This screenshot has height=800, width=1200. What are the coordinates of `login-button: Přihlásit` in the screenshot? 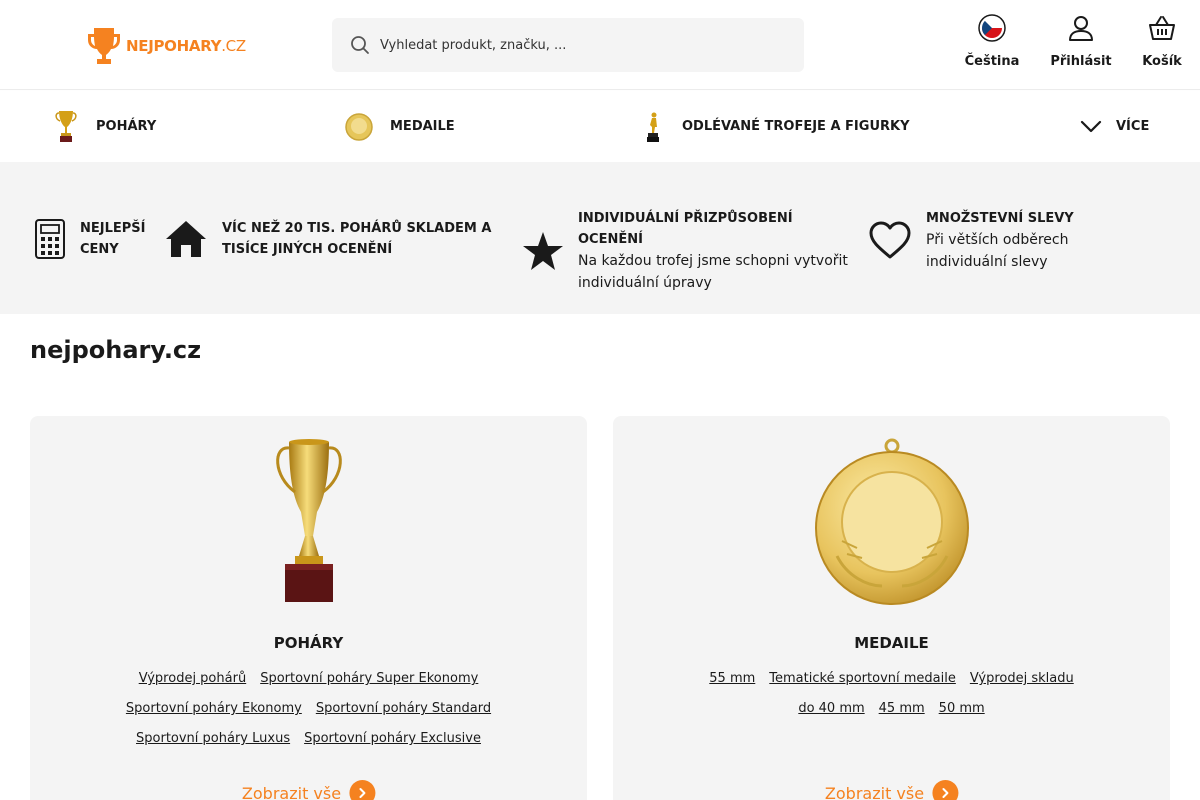 It's located at (1081, 41).